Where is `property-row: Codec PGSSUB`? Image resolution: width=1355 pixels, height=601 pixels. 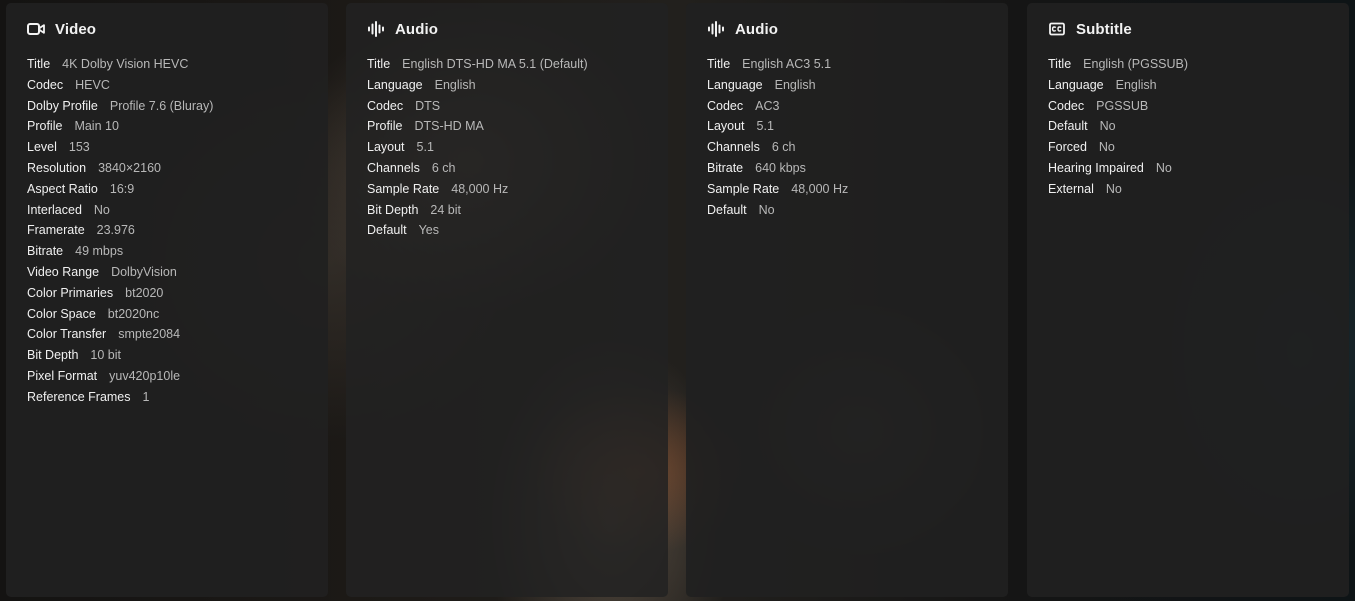
property-row: Codec PGSSUB is located at coordinates (1188, 106).